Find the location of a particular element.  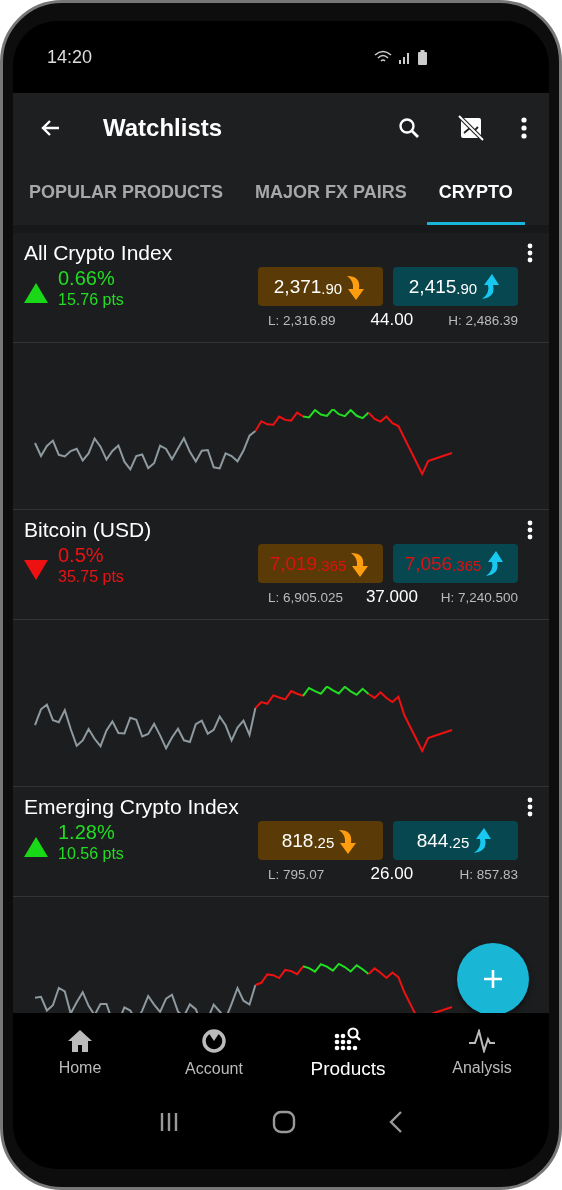

instrument-card: Emerging Crypto Index 1.28% 10.56 pts 818.25 844.25 L: 795.07 26.00 H: 857.83 is located at coordinates (281, 842).